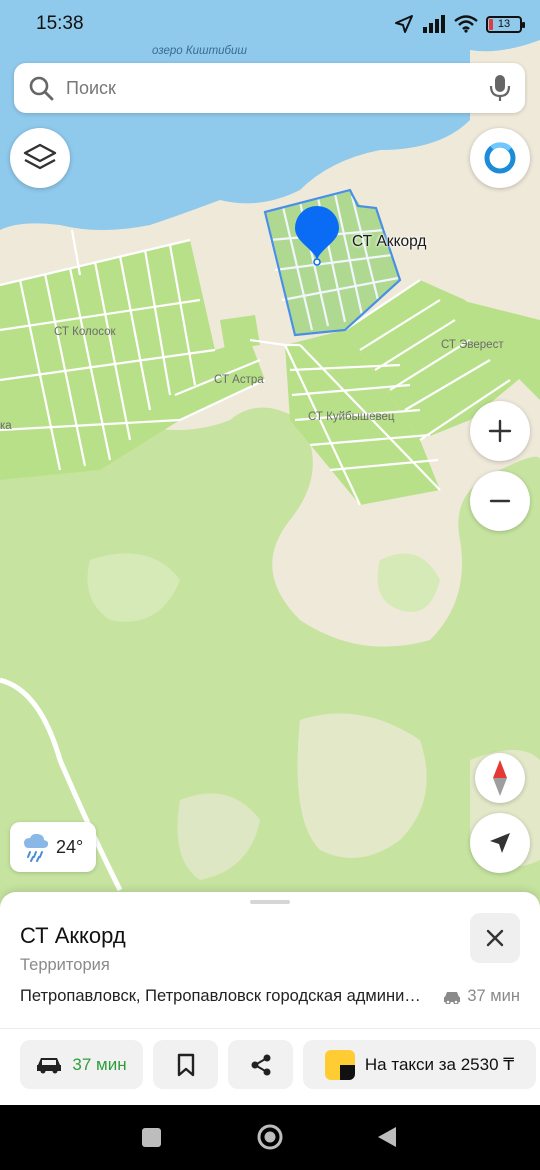  Describe the element at coordinates (53, 847) in the screenshot. I see `weather-widget: 24°` at that location.